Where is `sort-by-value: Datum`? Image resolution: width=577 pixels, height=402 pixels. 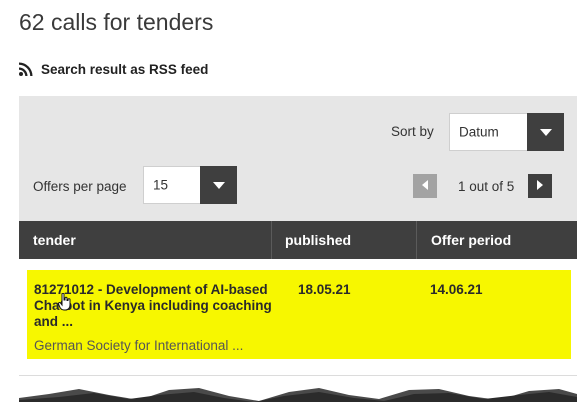
sort-by-value: Datum is located at coordinates (479, 132).